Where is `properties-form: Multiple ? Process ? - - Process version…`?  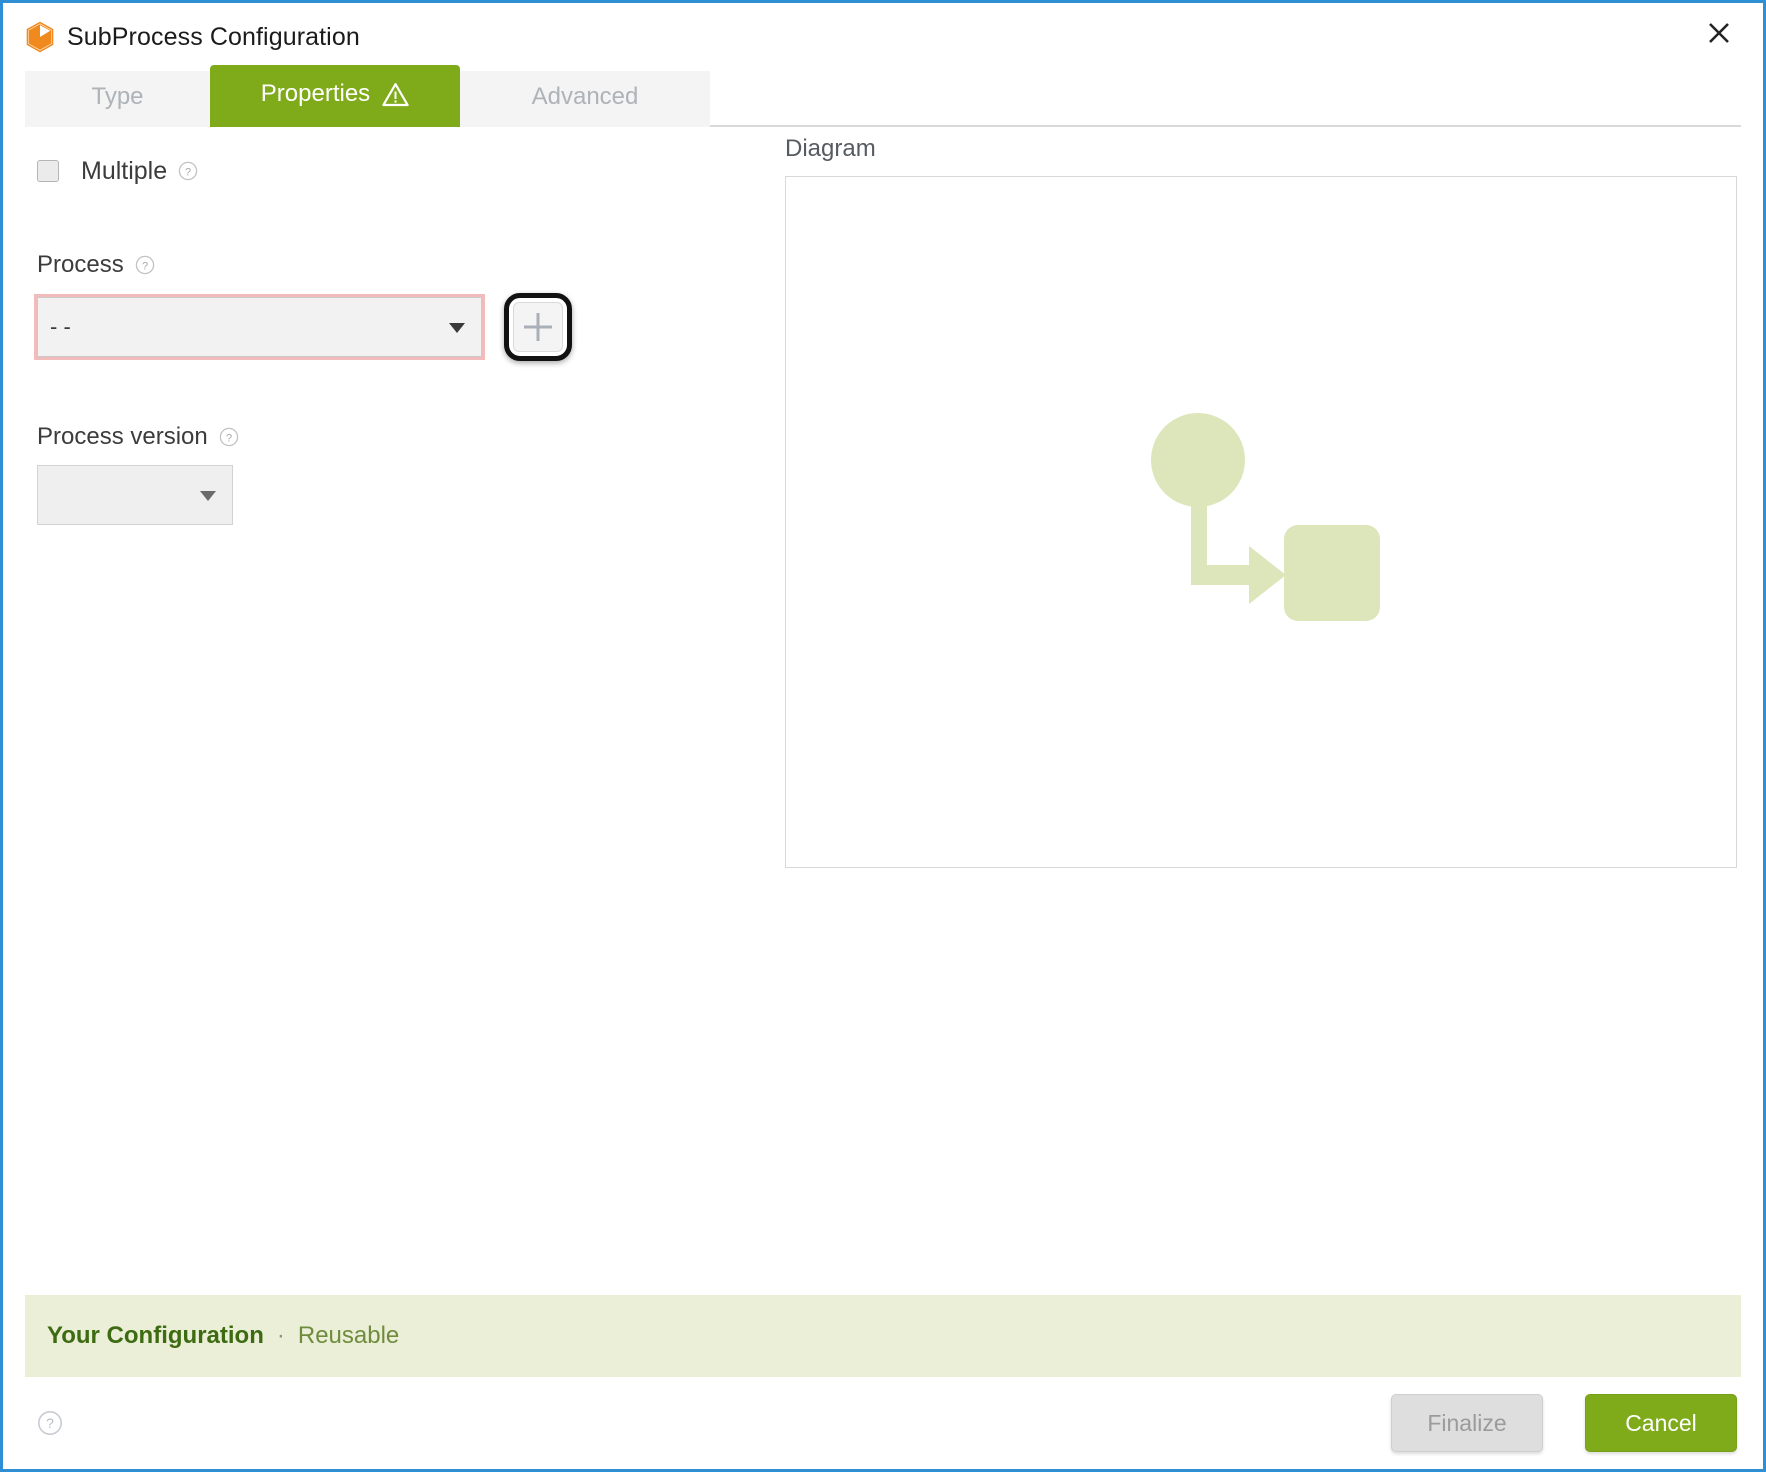 properties-form: Multiple ? Process ? - - Process version… is located at coordinates (345, 337).